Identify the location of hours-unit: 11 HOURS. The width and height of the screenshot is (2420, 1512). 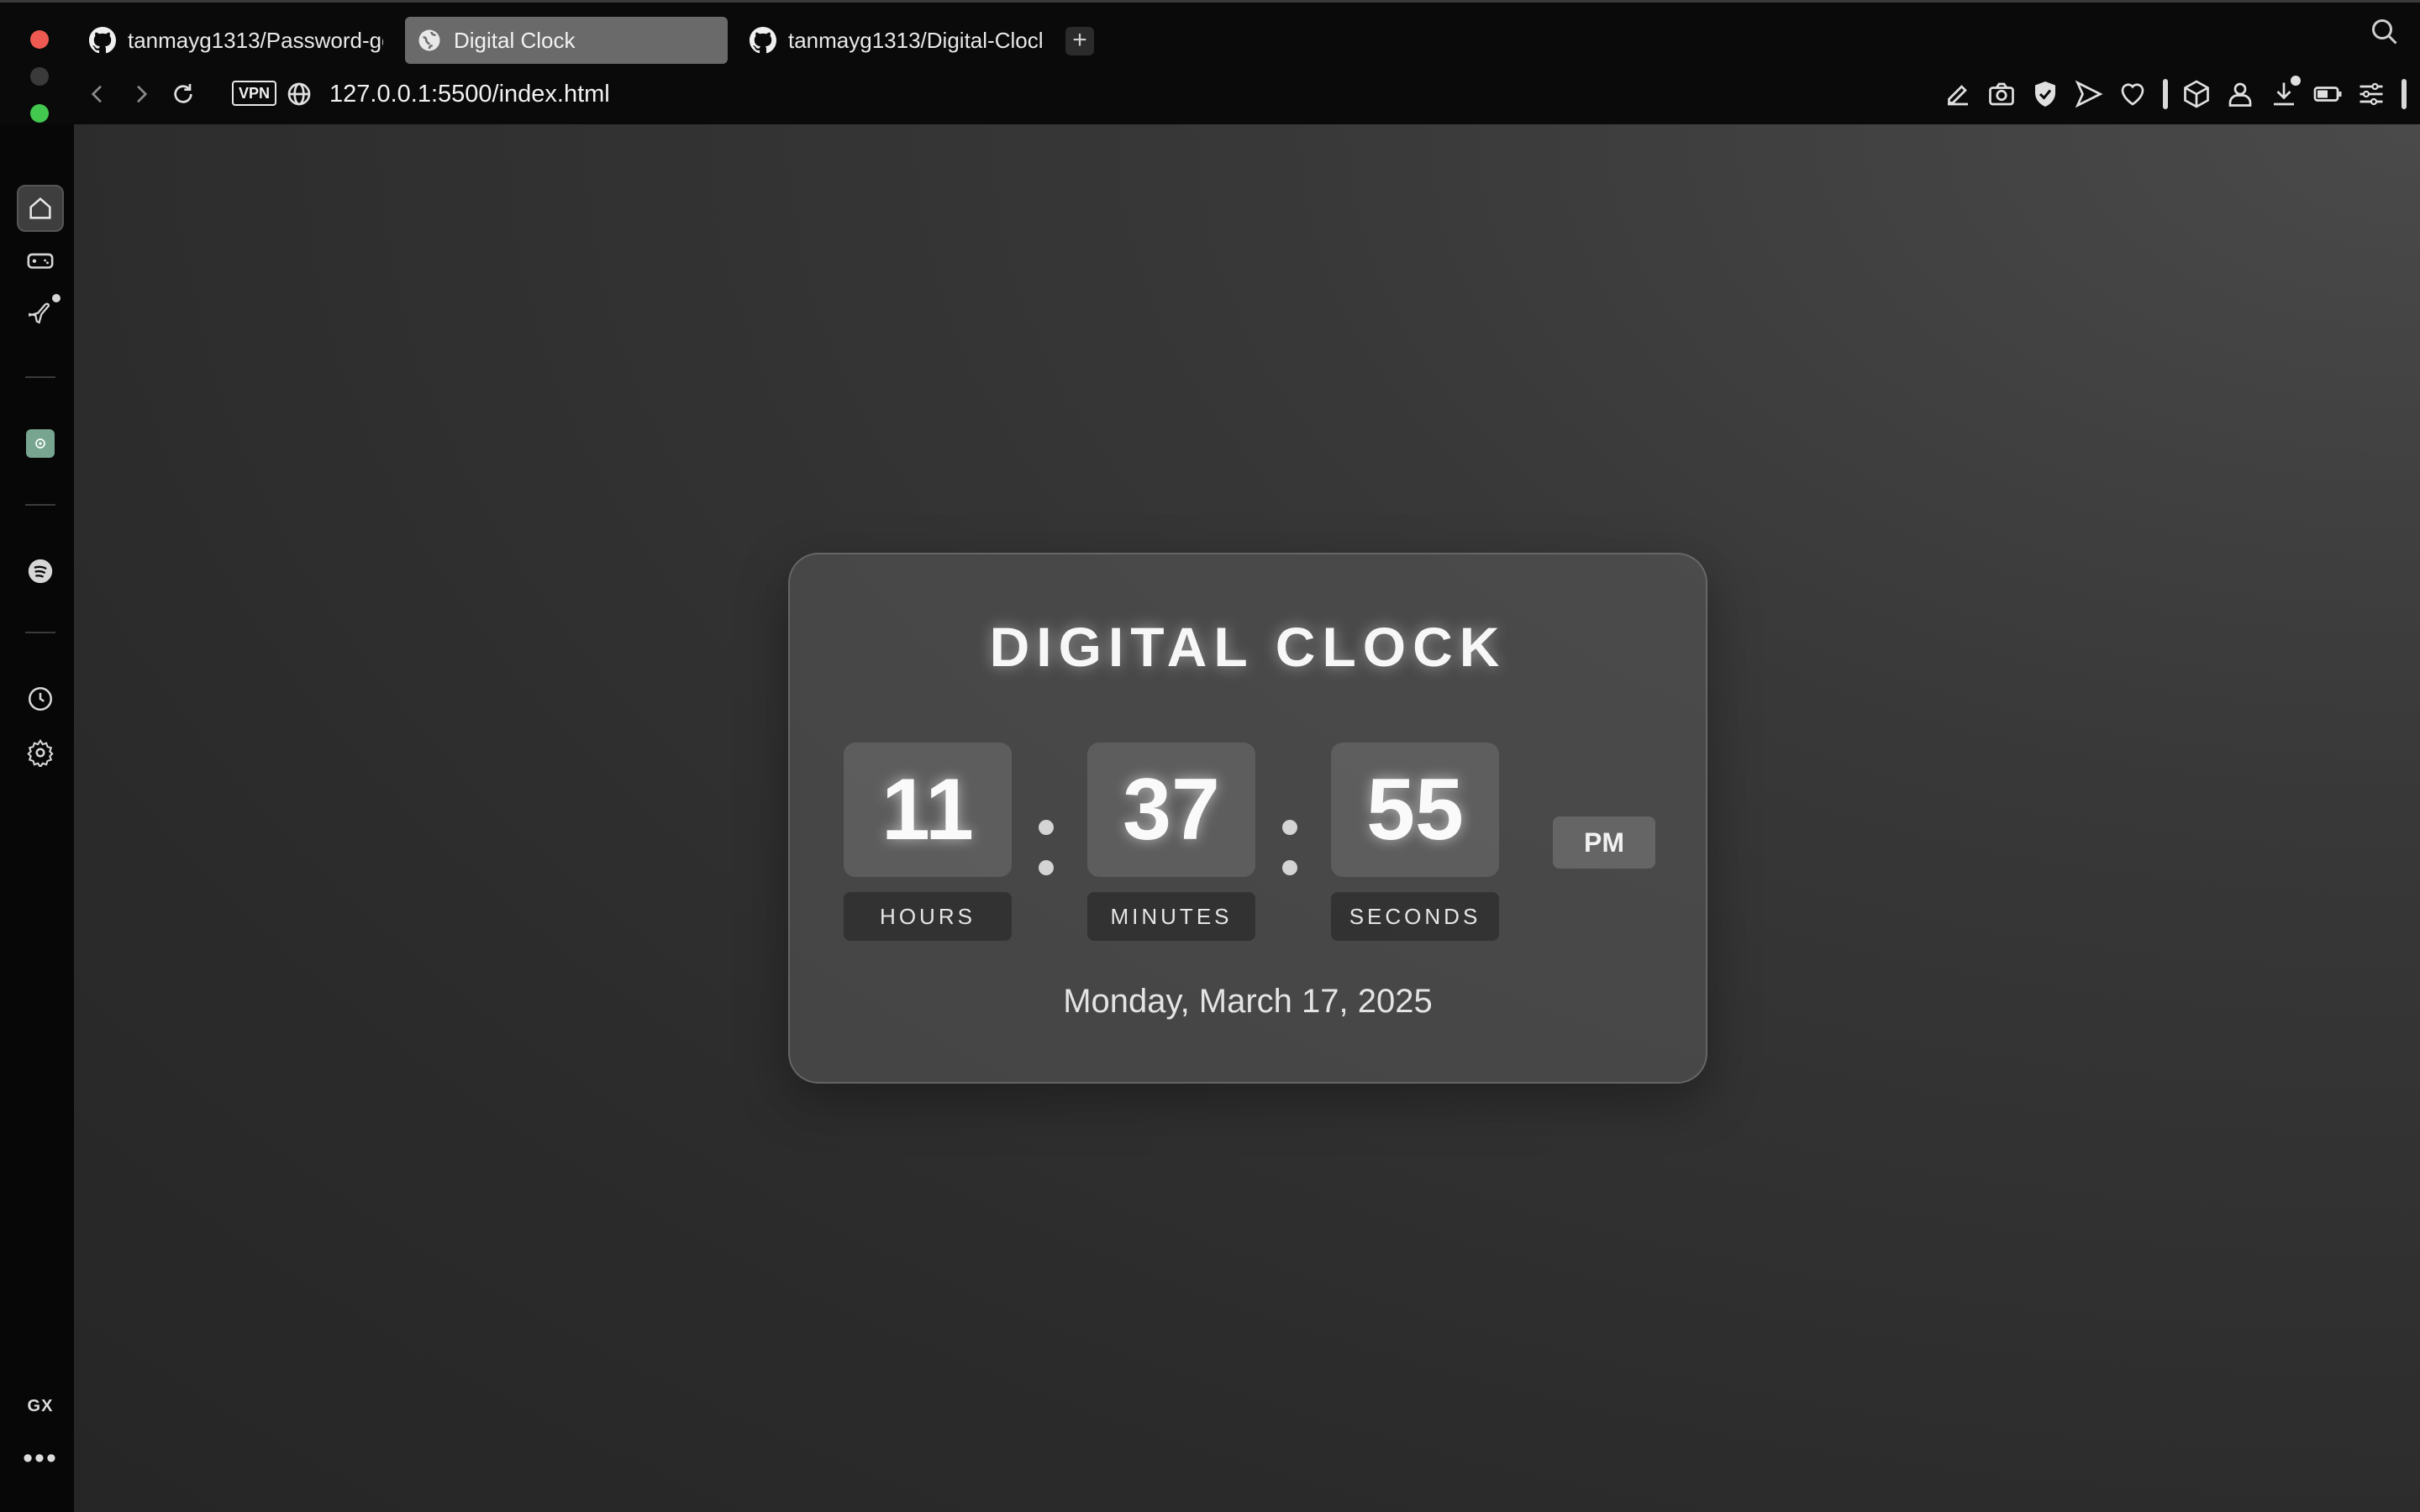
(928, 842).